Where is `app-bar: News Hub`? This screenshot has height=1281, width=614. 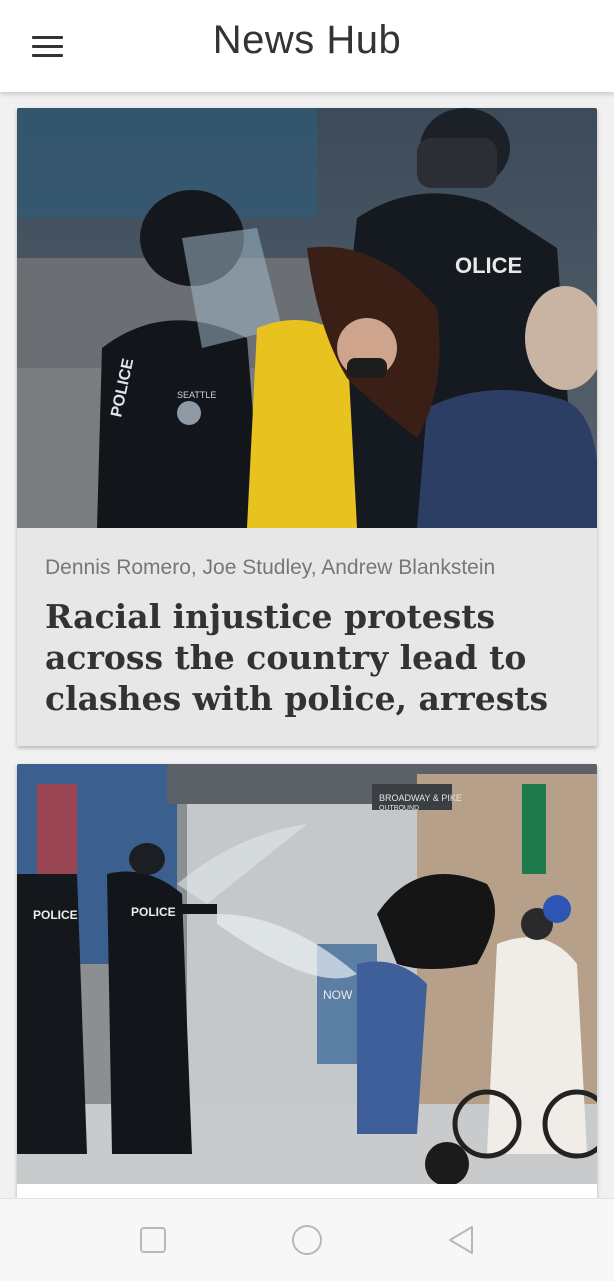 app-bar: News Hub is located at coordinates (307, 46).